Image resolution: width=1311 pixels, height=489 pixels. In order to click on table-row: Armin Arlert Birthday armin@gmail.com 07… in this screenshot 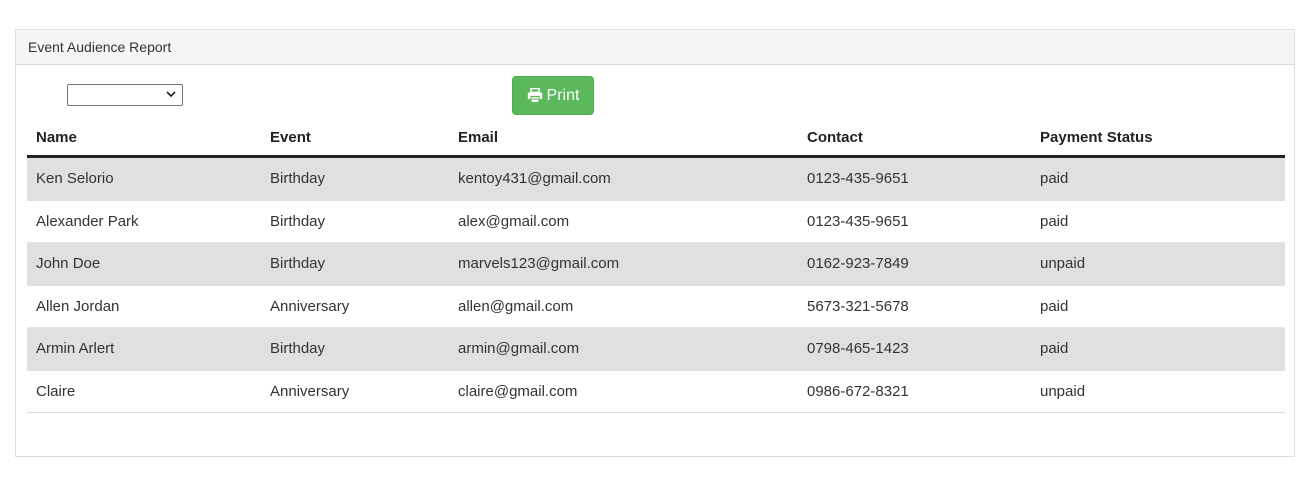, I will do `click(656, 349)`.